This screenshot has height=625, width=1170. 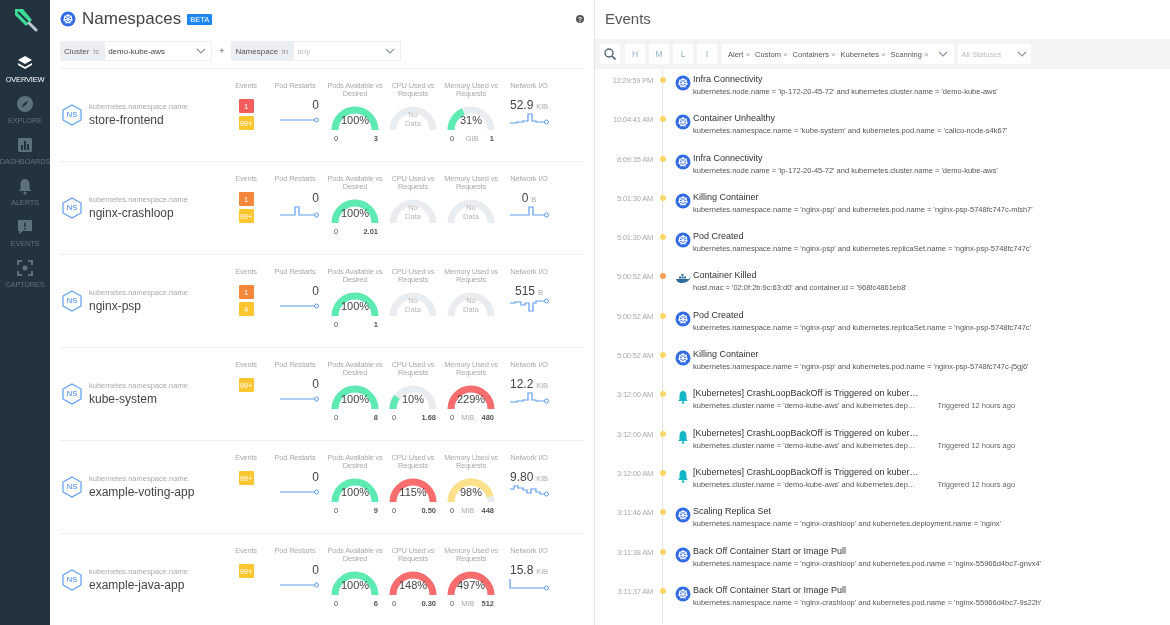 What do you see at coordinates (471, 585) in the screenshot?
I see `gauge-value: 497%` at bounding box center [471, 585].